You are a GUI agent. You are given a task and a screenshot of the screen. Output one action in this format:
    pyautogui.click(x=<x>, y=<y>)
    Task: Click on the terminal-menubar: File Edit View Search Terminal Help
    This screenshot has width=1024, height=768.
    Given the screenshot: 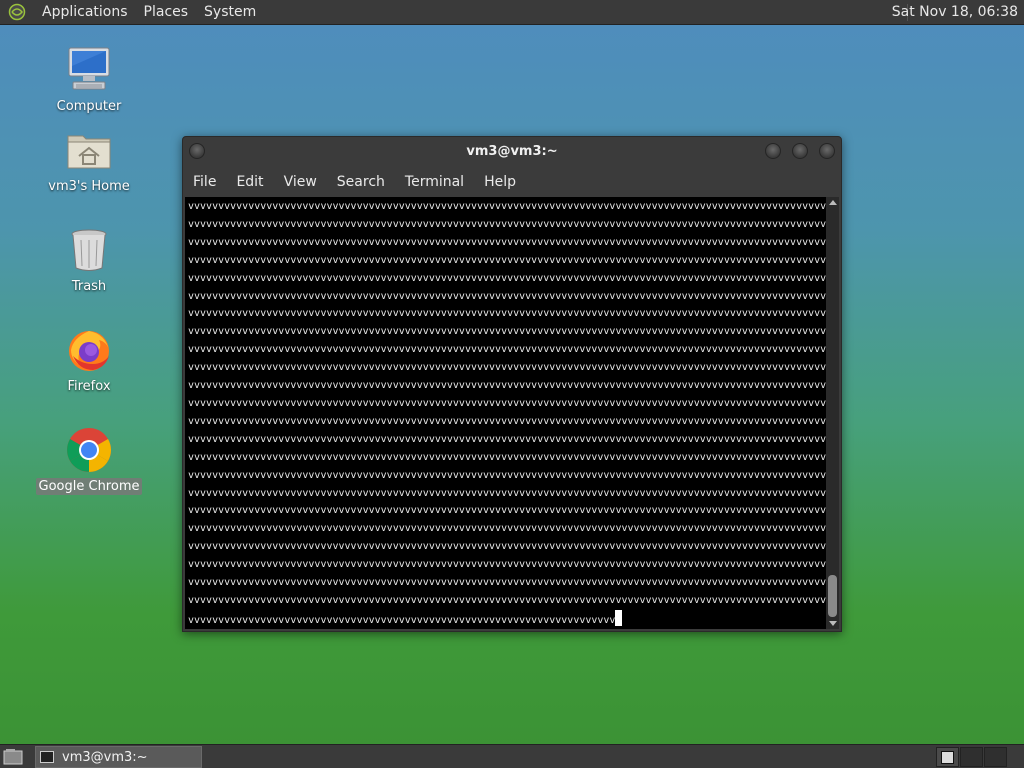 What is the action you would take?
    pyautogui.click(x=512, y=182)
    